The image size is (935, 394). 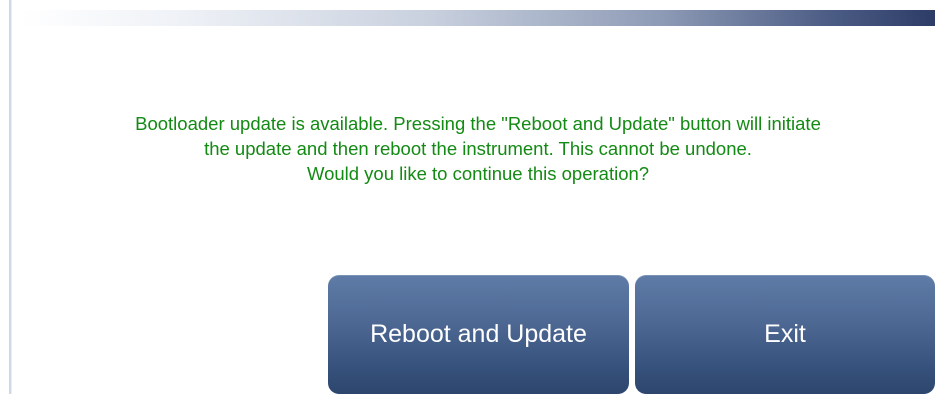 I want to click on header-gradient-bar, so click(x=478, y=18).